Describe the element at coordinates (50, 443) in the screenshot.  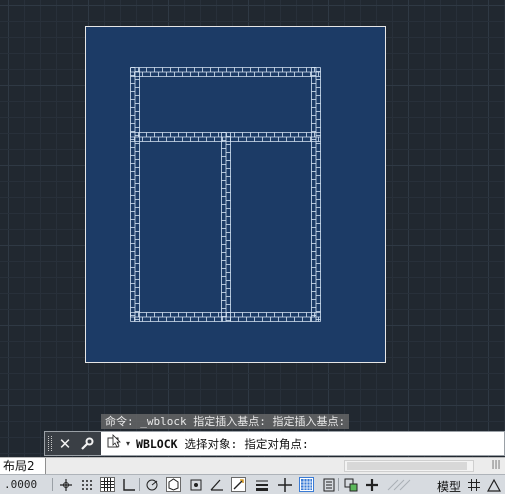
I see `drag-grip-icon` at that location.